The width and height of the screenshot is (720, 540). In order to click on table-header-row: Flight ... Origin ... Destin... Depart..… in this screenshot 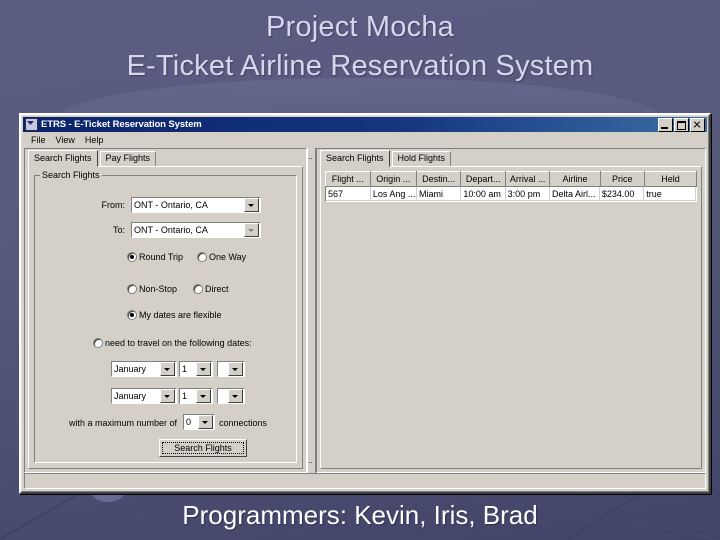, I will do `click(511, 179)`.